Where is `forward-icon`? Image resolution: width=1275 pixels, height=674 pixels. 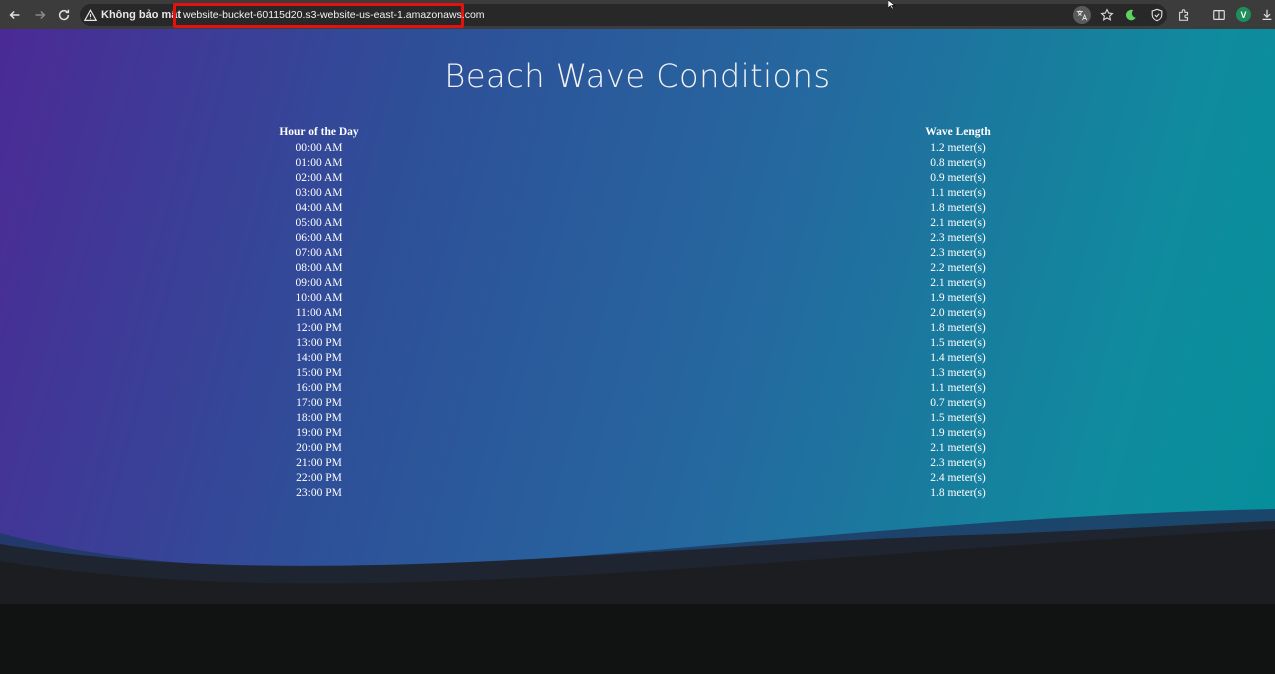 forward-icon is located at coordinates (40, 15).